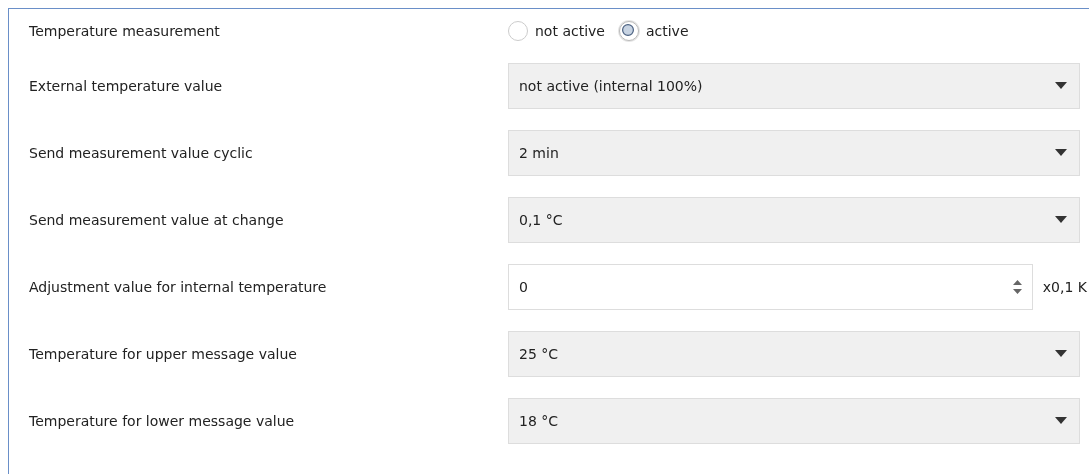  What do you see at coordinates (162, 420) in the screenshot?
I see `parameter-label: Temperature for lower message value` at bounding box center [162, 420].